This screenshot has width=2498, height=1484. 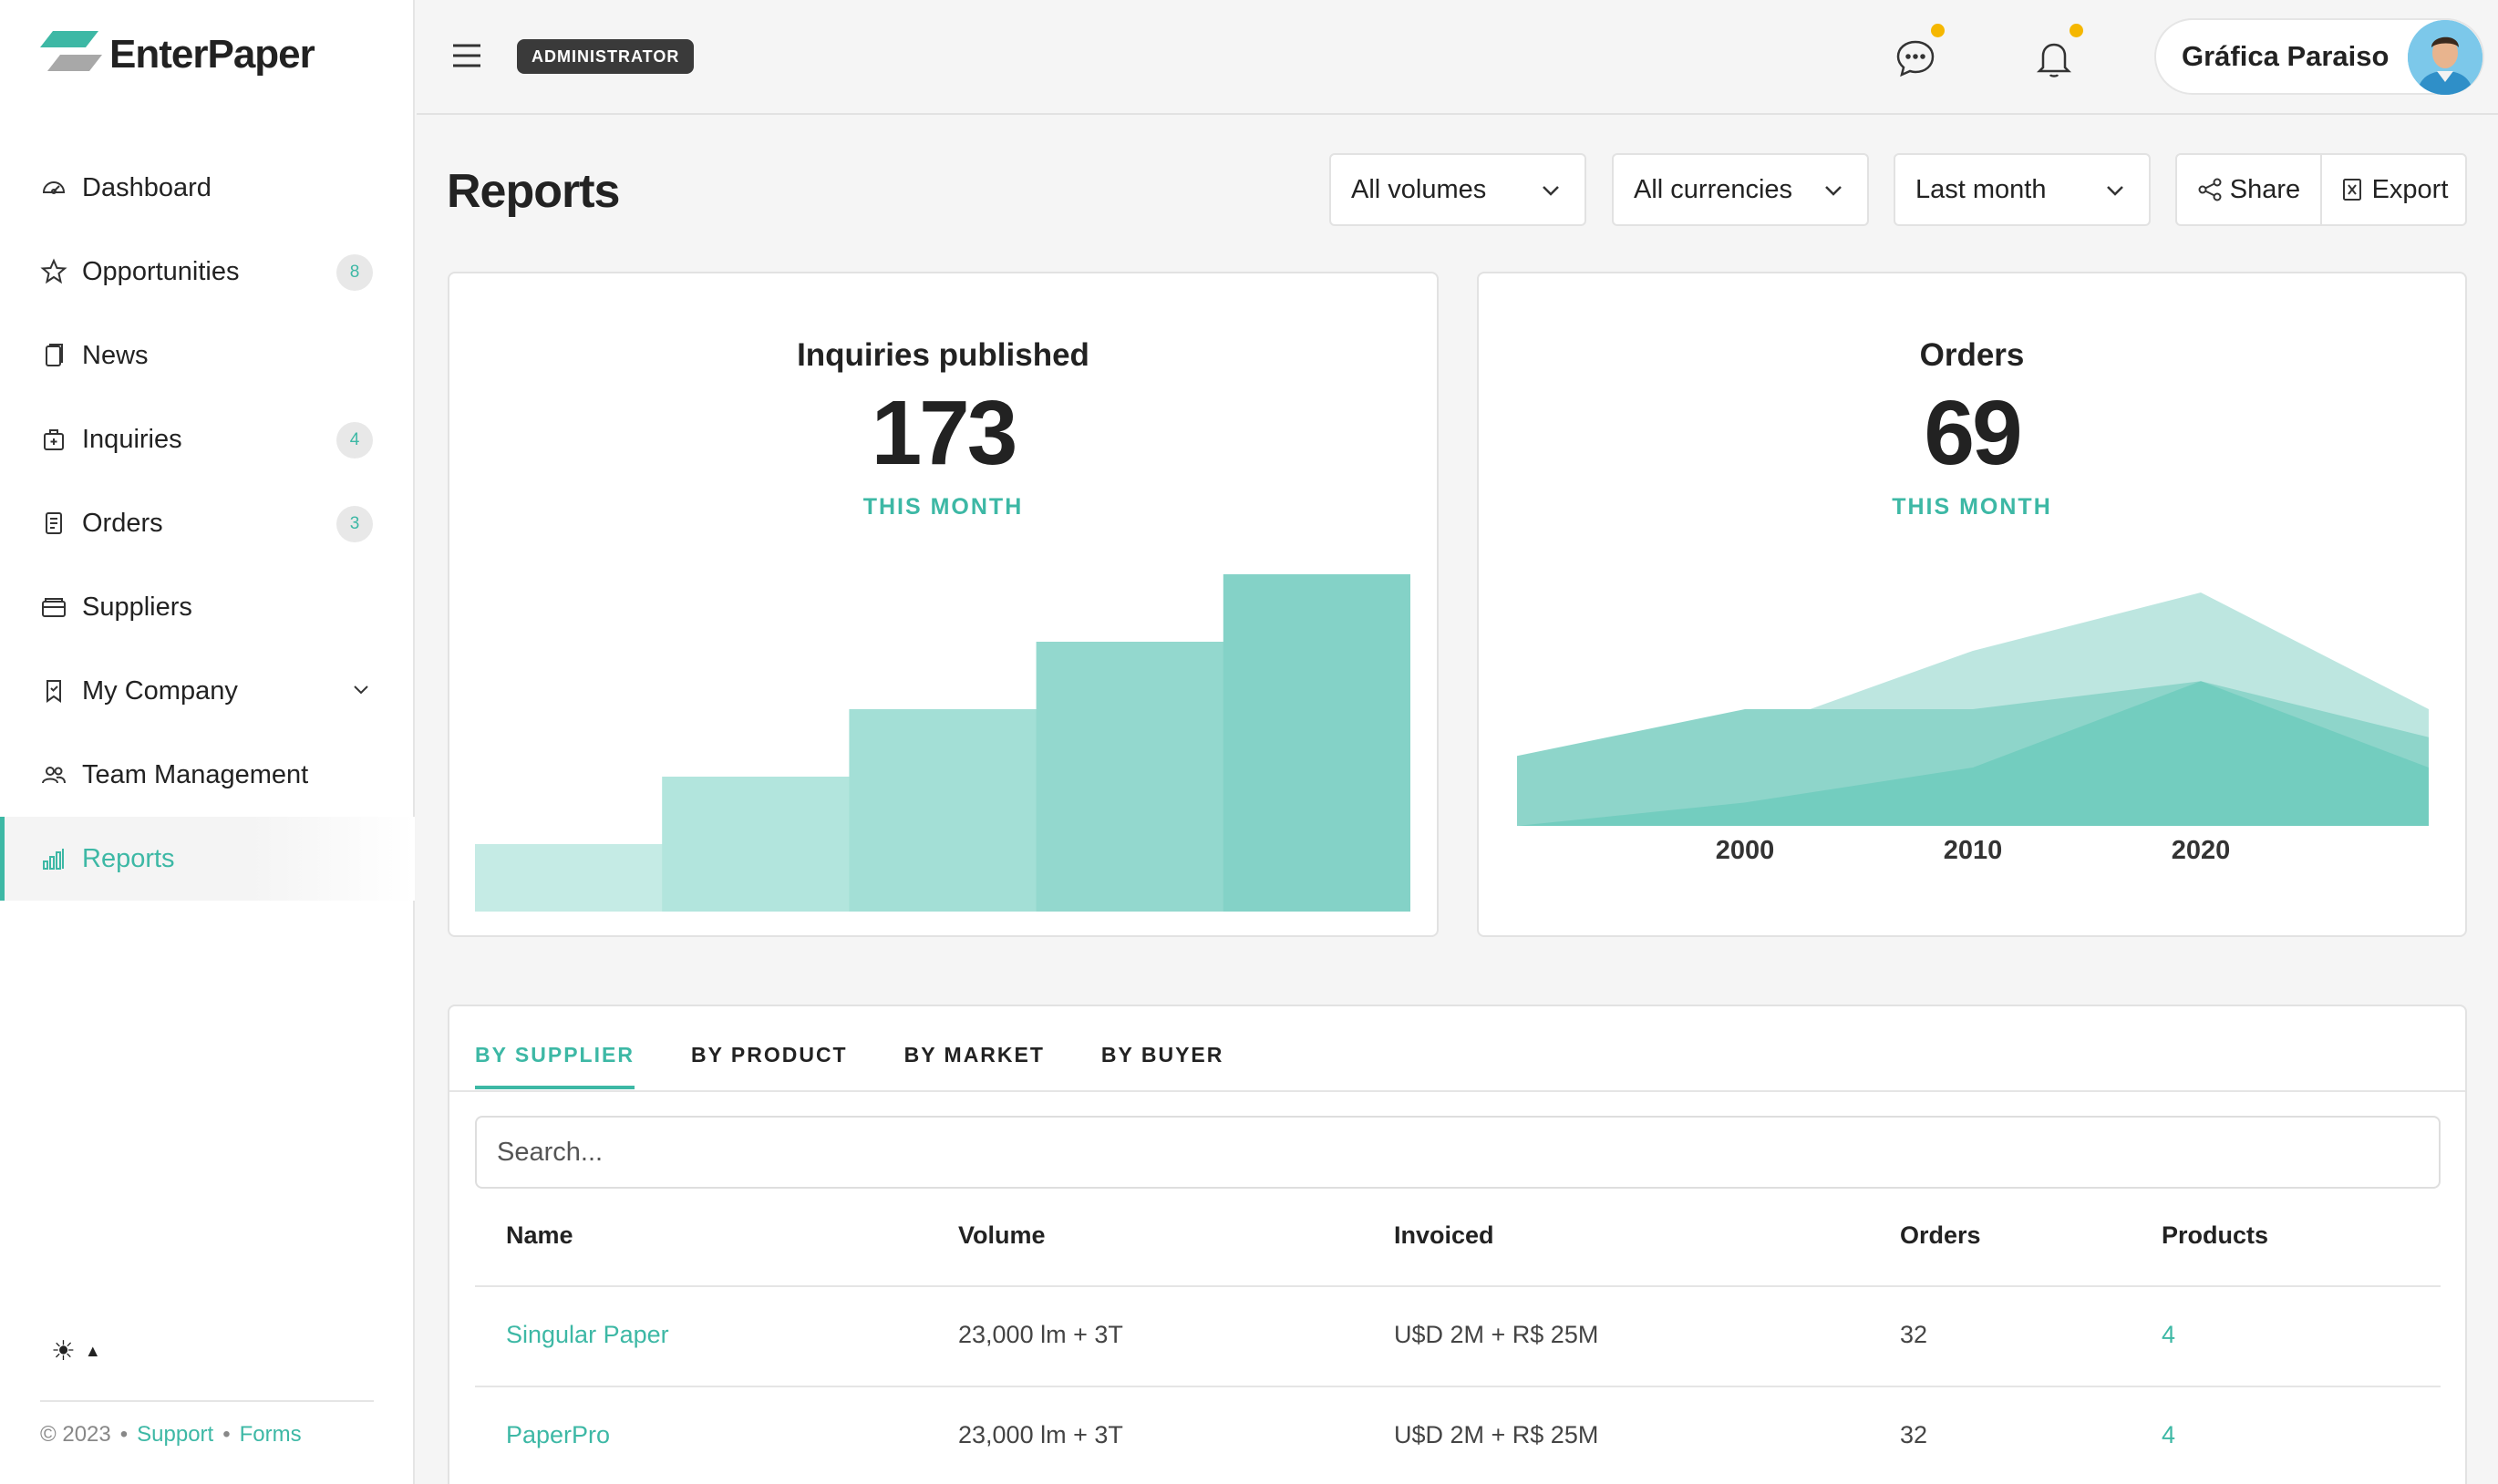 What do you see at coordinates (588, 1335) in the screenshot?
I see `supplier-name-link: Singular Paper` at bounding box center [588, 1335].